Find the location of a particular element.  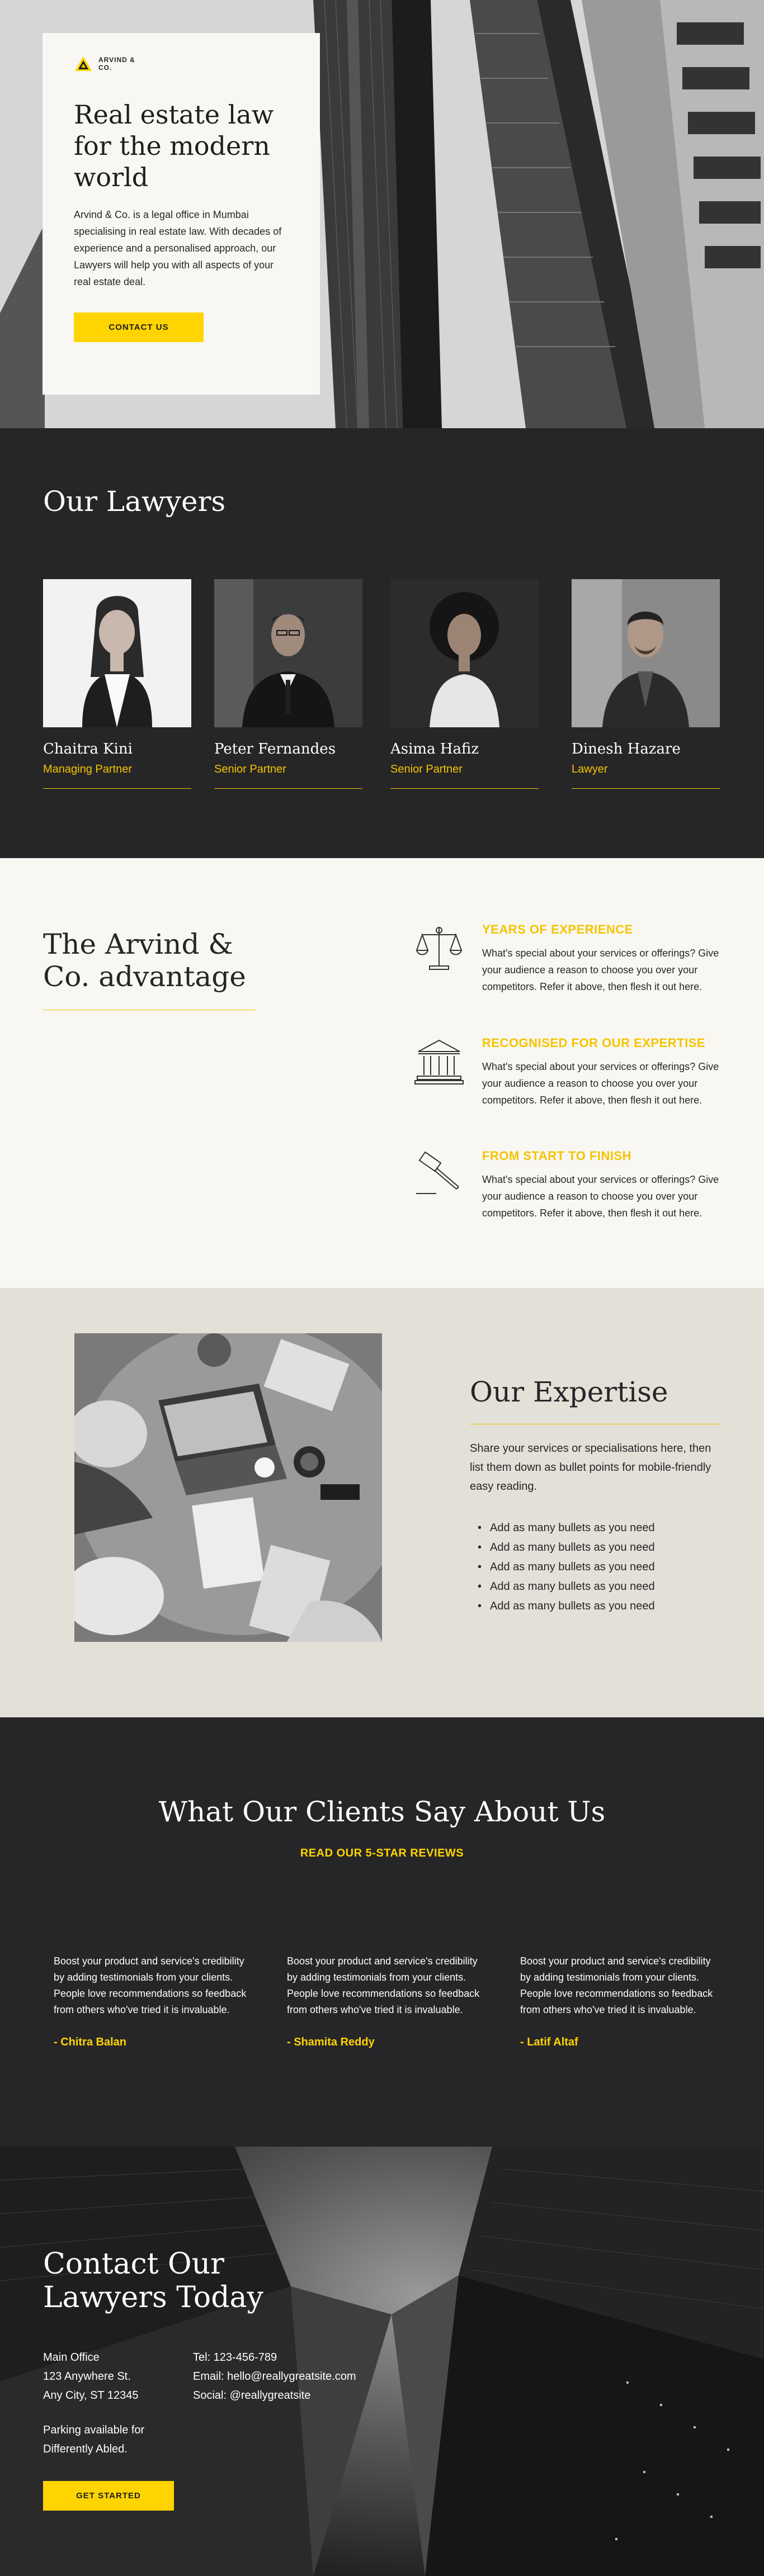

lawyer-name: Dinesh Hazare is located at coordinates (626, 749).